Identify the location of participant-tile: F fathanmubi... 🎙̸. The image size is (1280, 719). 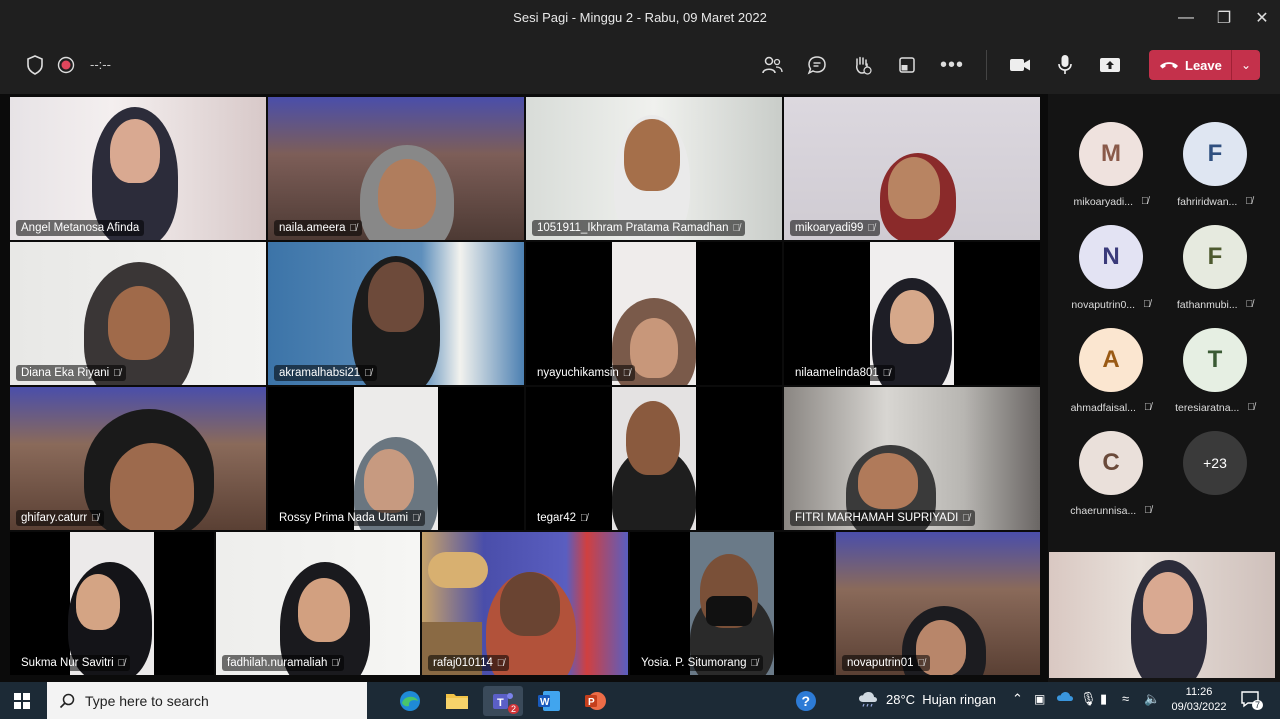
(1215, 268).